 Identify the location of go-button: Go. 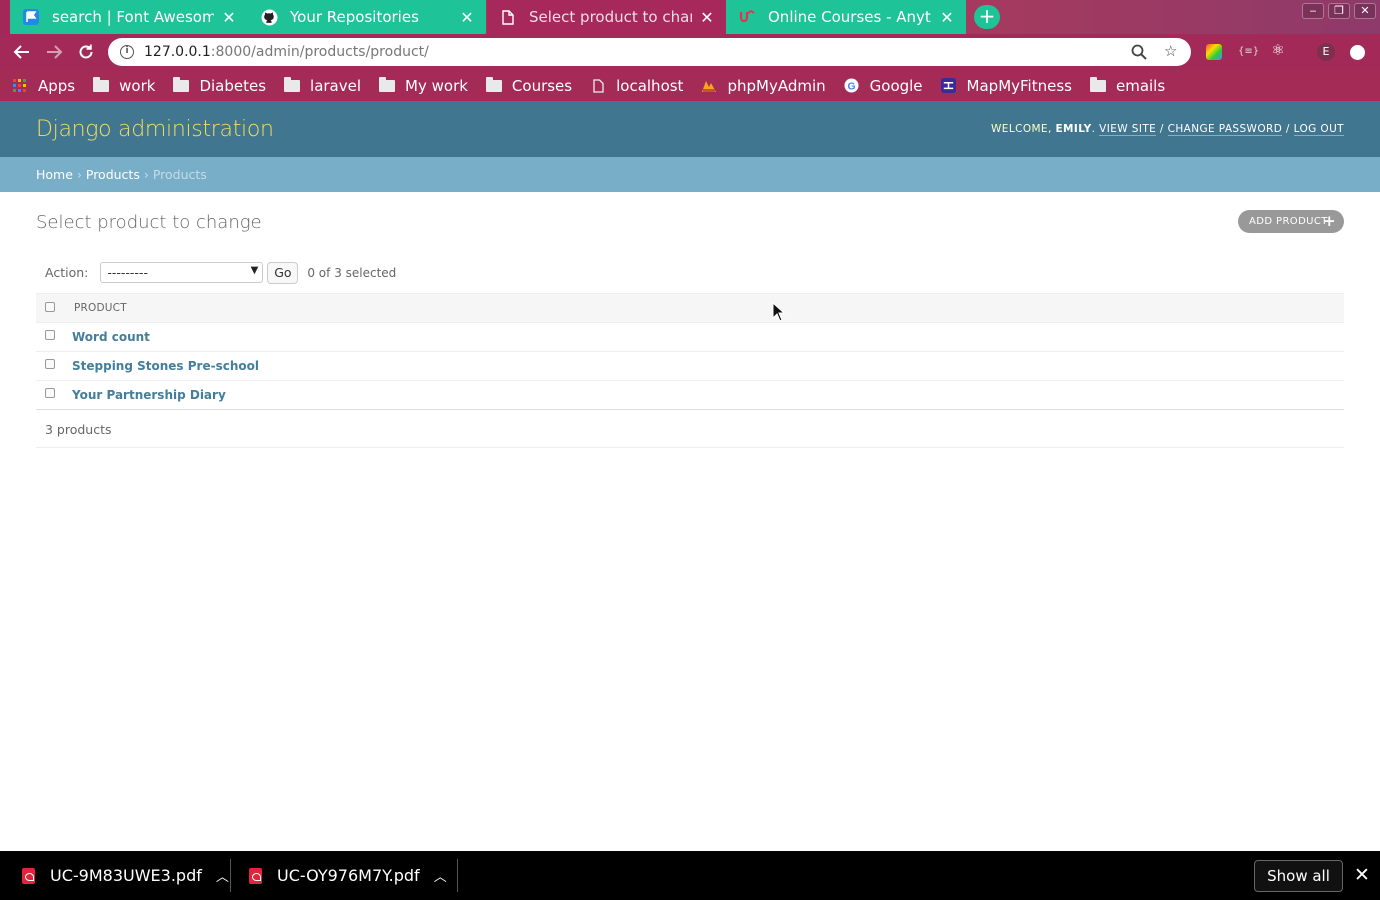
(283, 272).